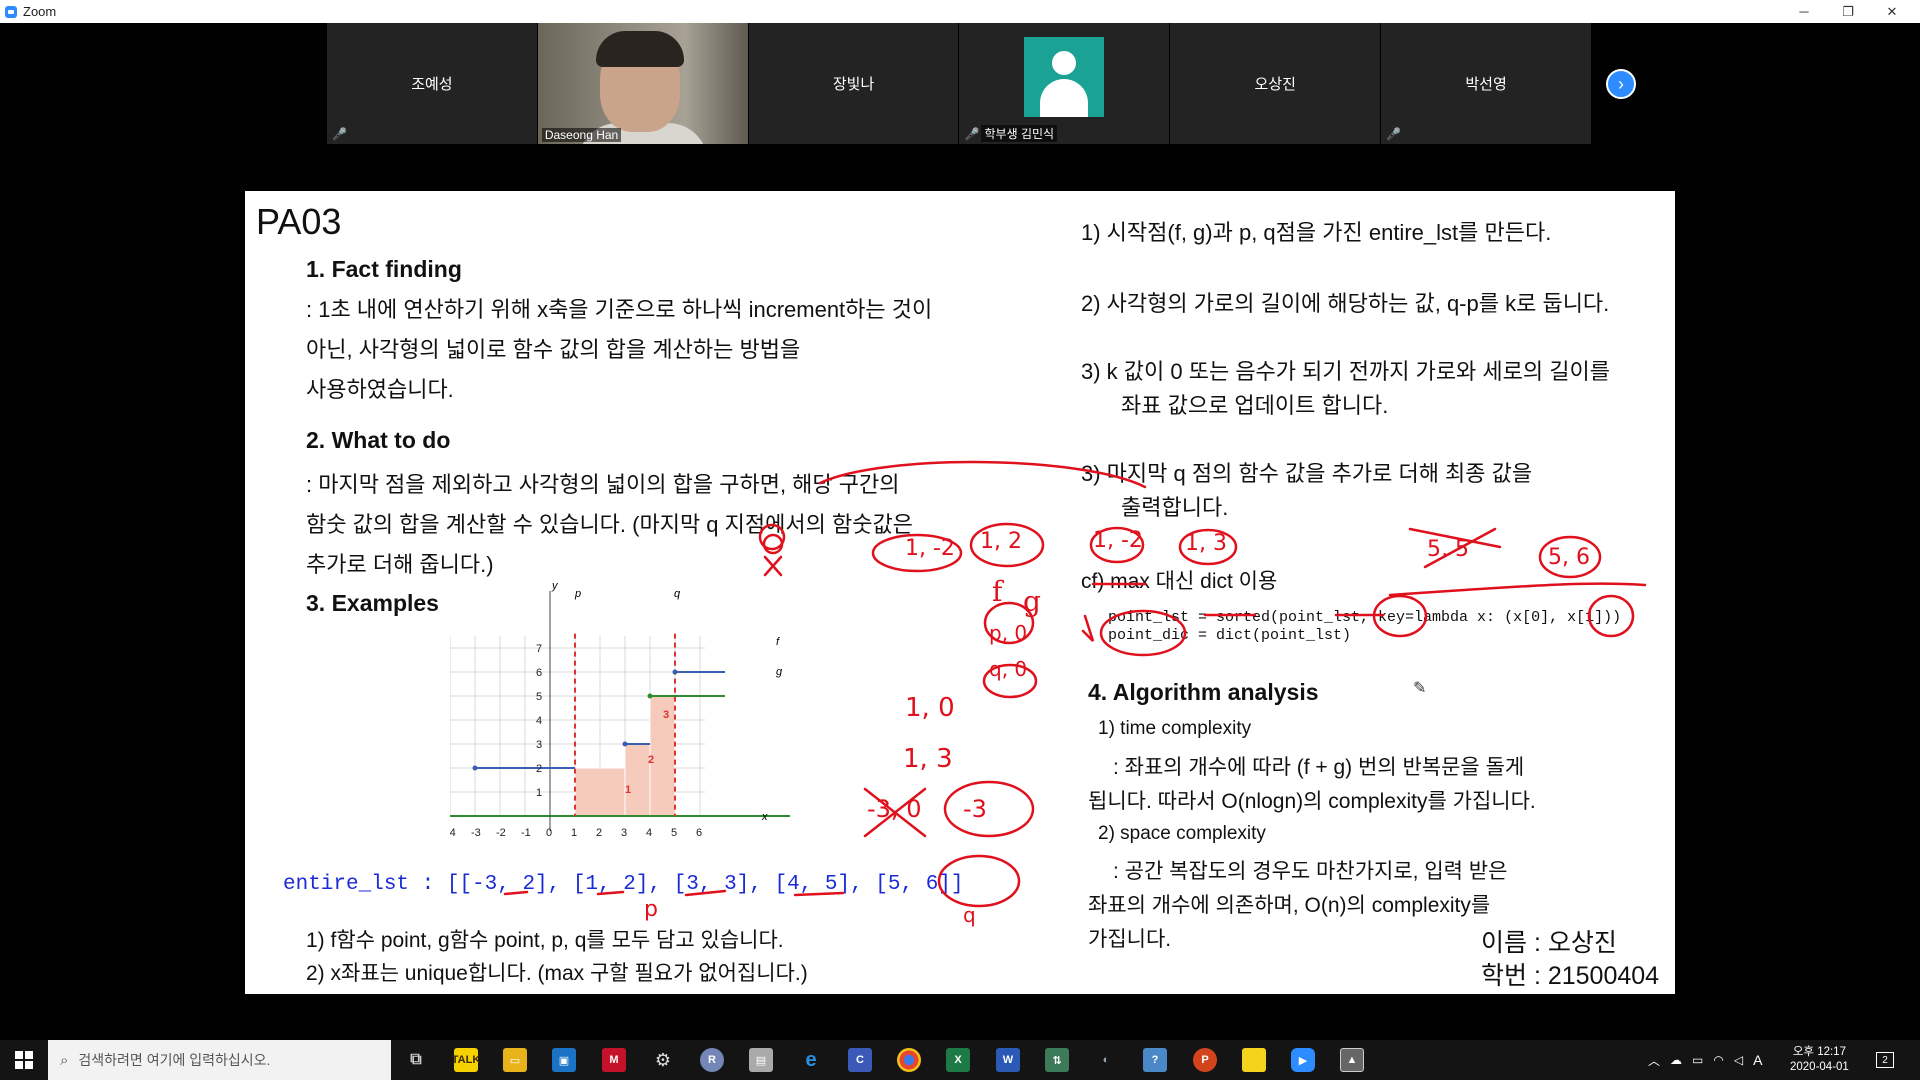  I want to click on x-tick-label: -3, so click(476, 833).